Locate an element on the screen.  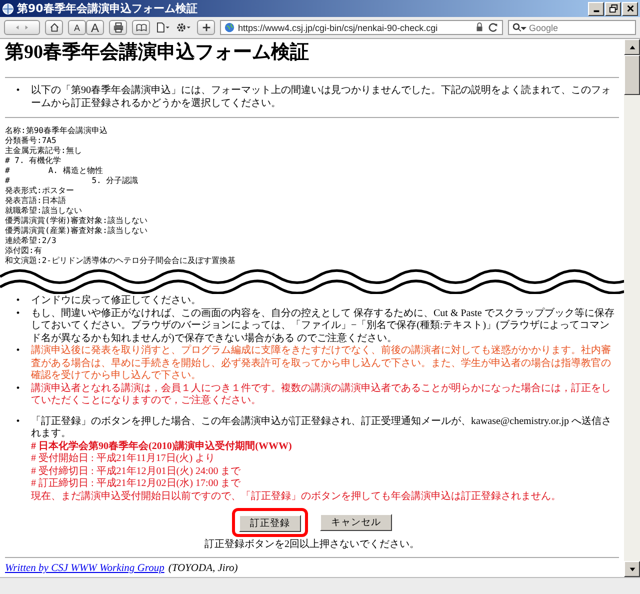
form-field-line: 主金属元素記号:無し is located at coordinates (44, 151).